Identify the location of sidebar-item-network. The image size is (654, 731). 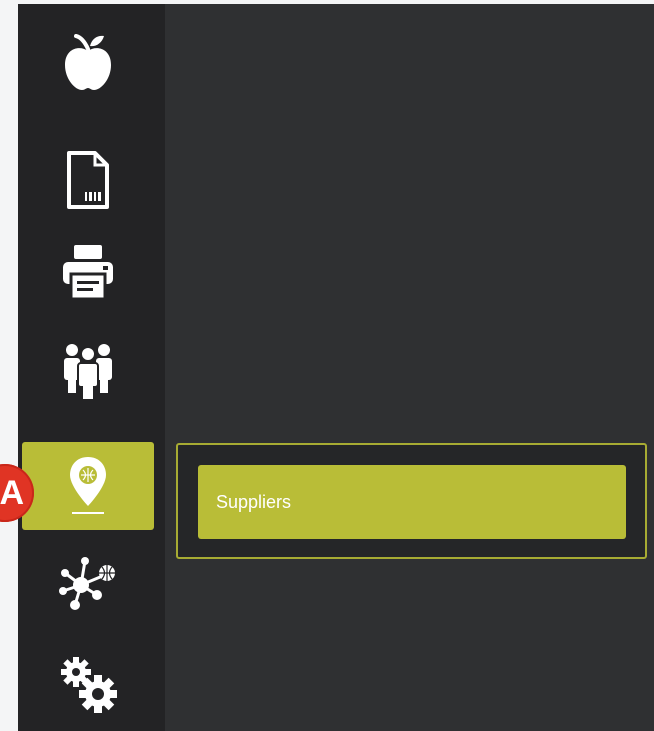
(88, 584).